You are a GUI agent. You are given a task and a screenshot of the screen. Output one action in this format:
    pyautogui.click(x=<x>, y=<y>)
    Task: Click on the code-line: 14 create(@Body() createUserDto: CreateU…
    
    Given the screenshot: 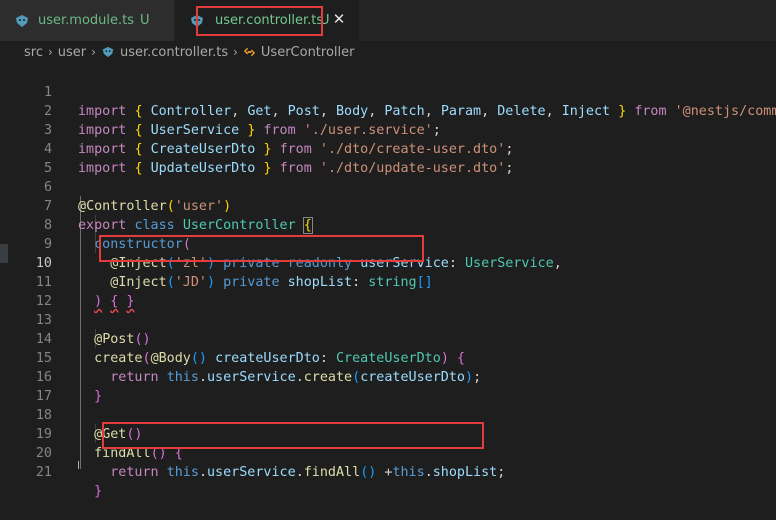 What is the action you would take?
    pyautogui.click(x=388, y=338)
    